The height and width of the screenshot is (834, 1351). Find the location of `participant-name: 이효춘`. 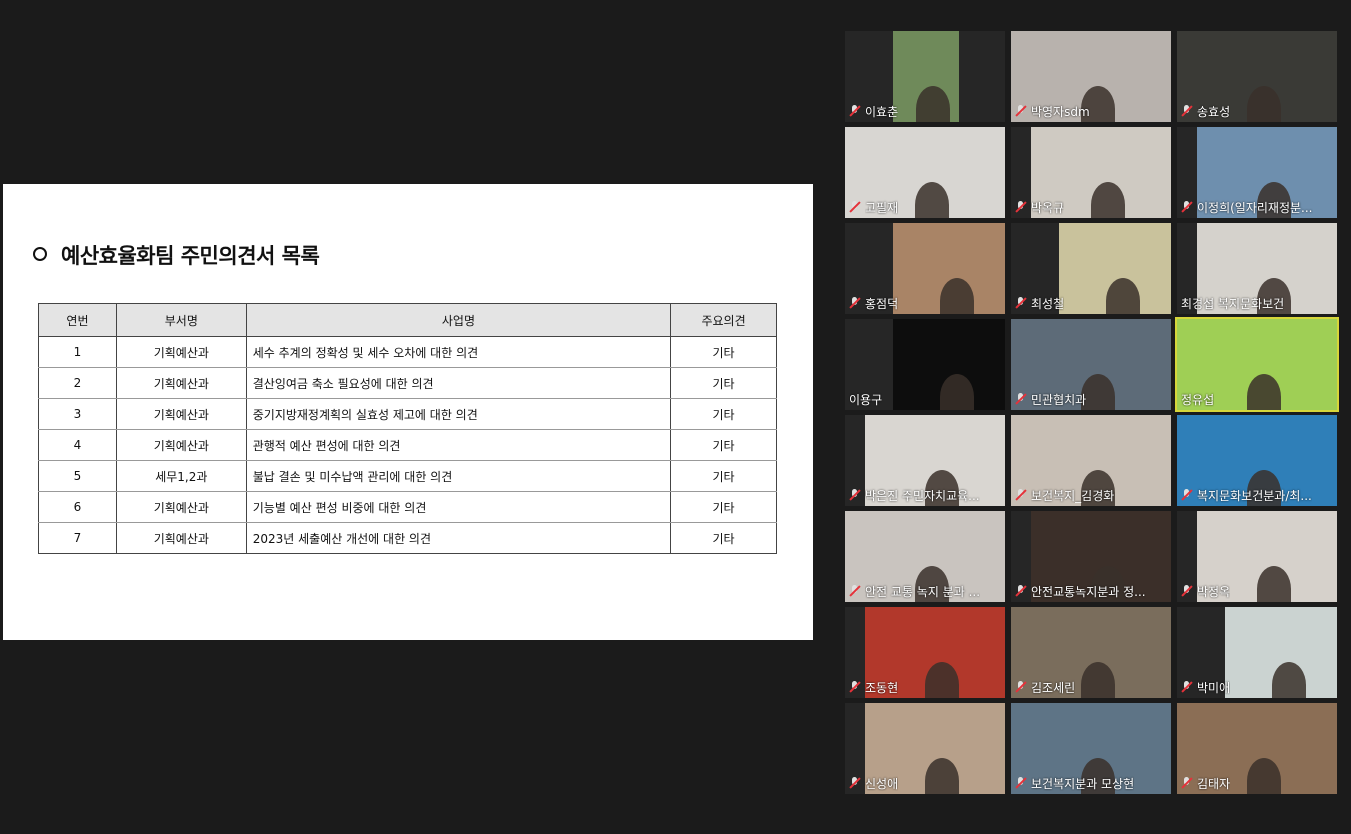

participant-name: 이효춘 is located at coordinates (882, 111).